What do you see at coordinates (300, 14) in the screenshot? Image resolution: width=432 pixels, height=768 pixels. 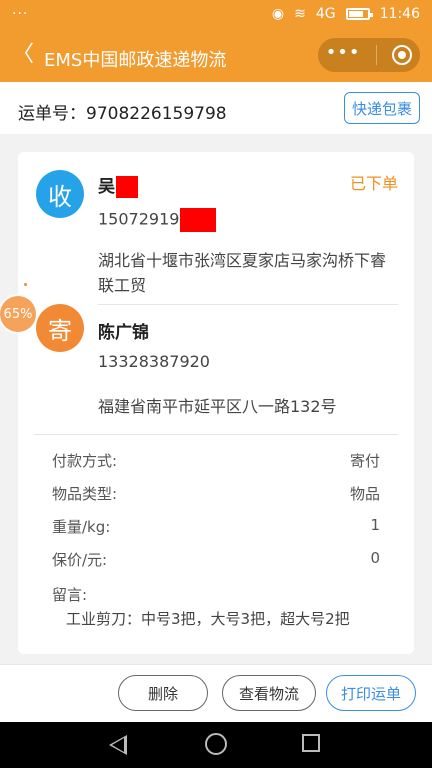 I see `wifi-icon: ≋` at bounding box center [300, 14].